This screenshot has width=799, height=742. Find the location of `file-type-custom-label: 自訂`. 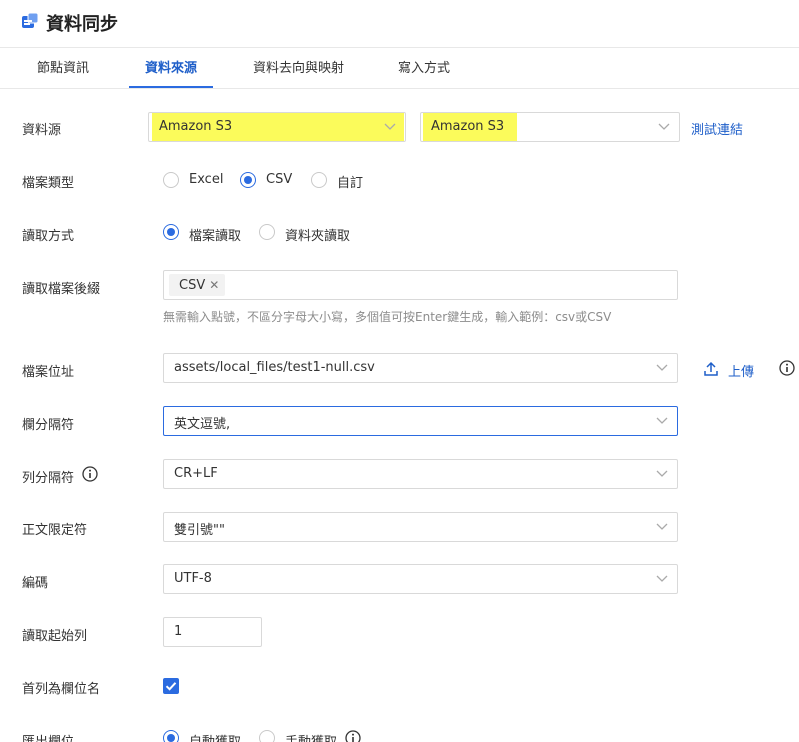

file-type-custom-label: 自訂 is located at coordinates (350, 181).